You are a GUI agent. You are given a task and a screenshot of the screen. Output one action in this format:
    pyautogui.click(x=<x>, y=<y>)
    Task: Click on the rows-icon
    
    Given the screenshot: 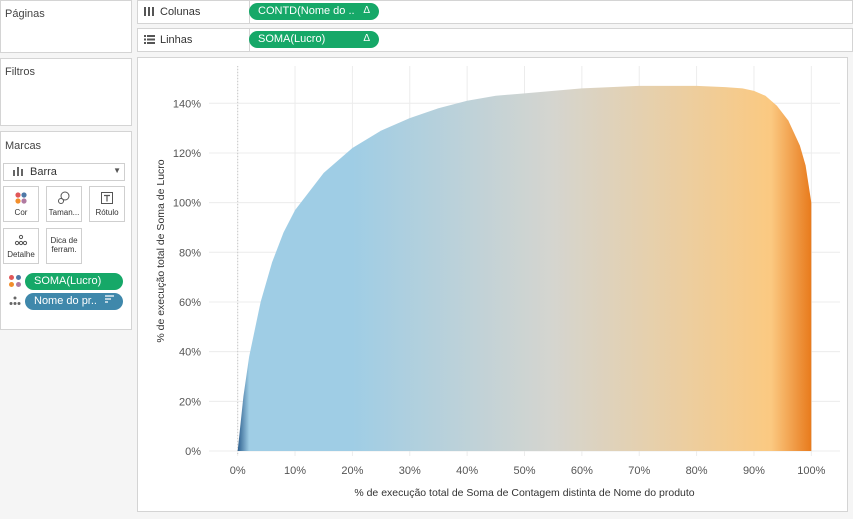 What is the action you would take?
    pyautogui.click(x=149, y=40)
    